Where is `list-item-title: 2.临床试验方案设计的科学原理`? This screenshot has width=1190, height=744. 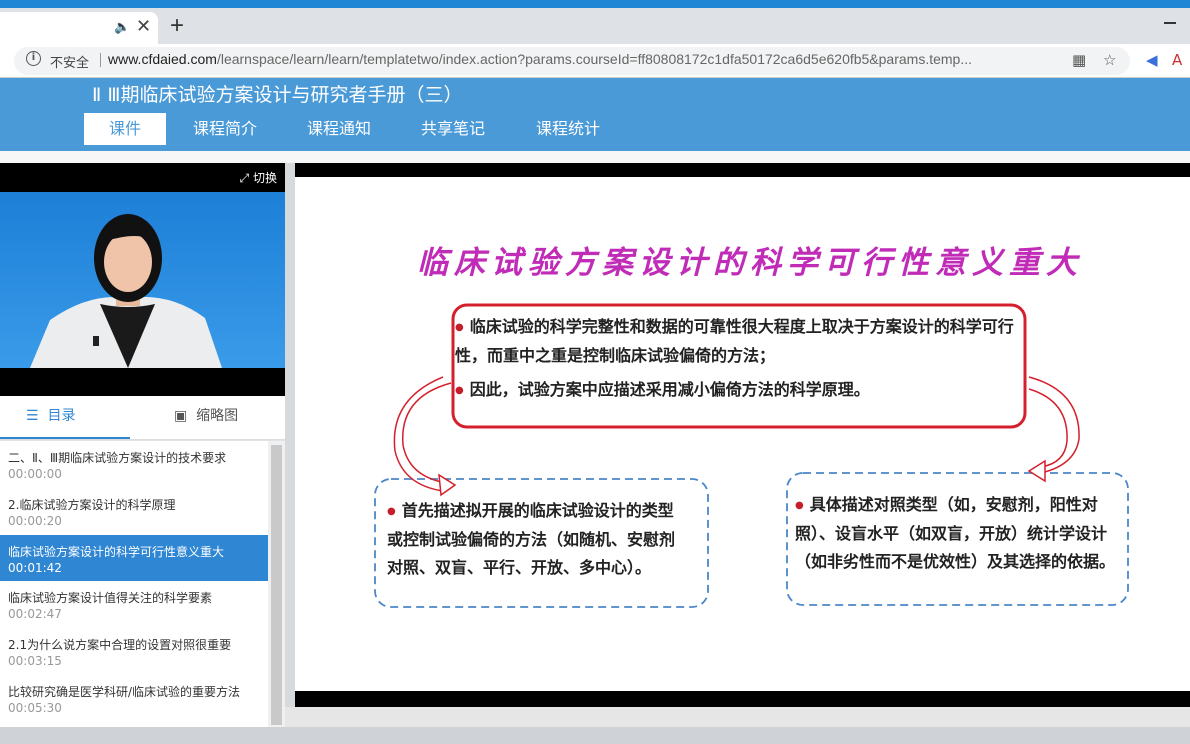 list-item-title: 2.临床试验方案设计的科学原理 is located at coordinates (92, 505).